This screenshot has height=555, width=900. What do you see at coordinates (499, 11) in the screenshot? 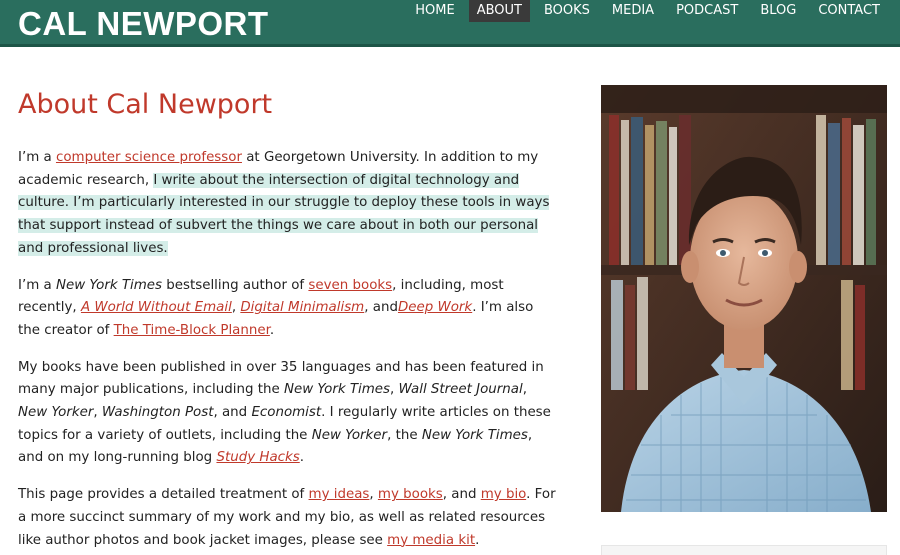
I see `nav-about: ABOUT` at bounding box center [499, 11].